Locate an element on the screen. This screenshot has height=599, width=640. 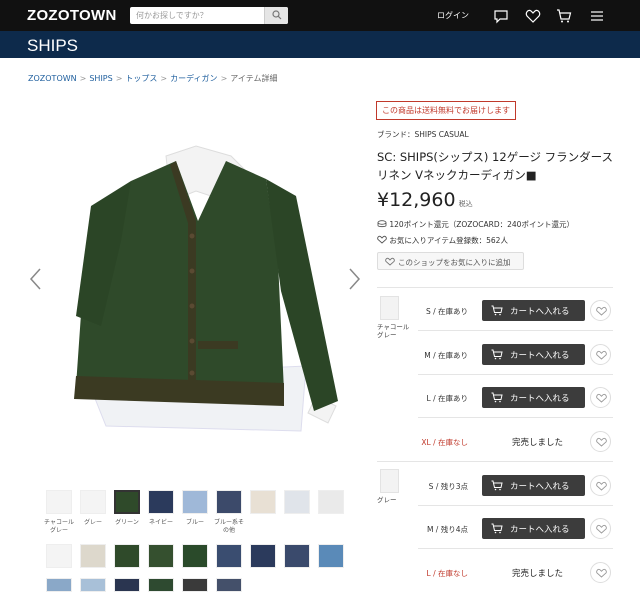
search-input is located at coordinates (197, 15).